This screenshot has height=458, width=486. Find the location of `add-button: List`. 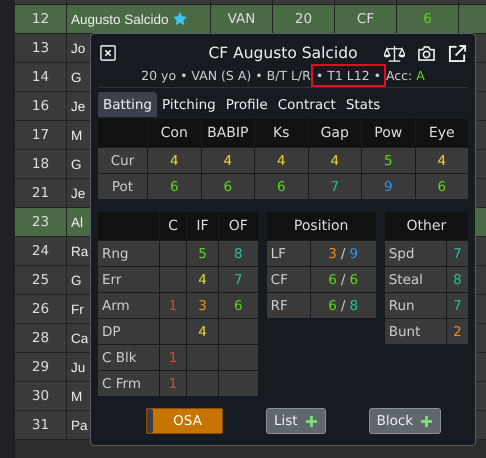

add-button: List is located at coordinates (296, 421).